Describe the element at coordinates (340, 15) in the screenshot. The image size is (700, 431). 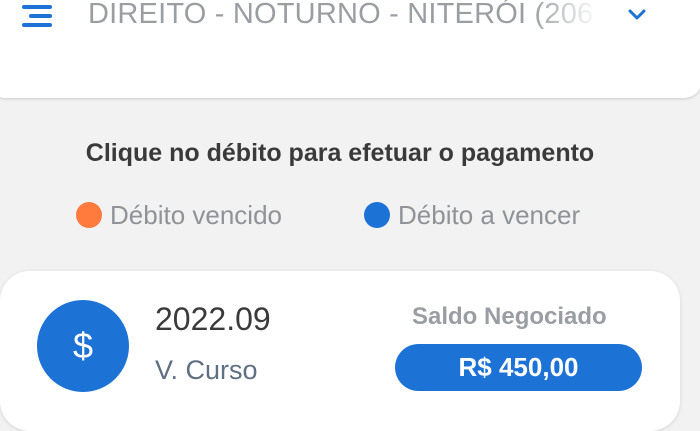
I see `course-selector-value: DIREITO - NOTURNO - NITERÓI (206/` at that location.